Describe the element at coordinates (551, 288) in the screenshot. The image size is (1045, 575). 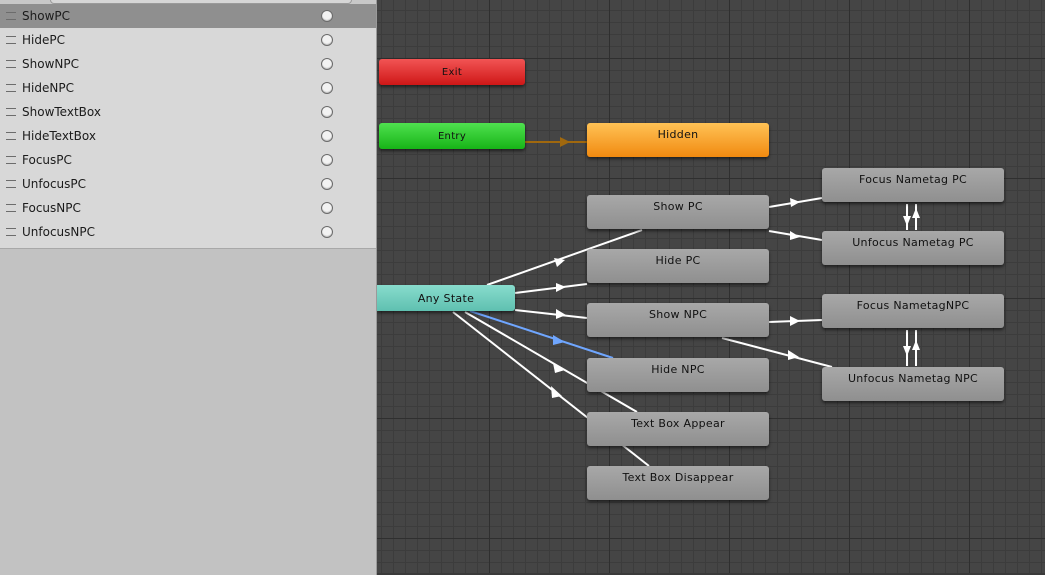
I see `transition-any-hidepc` at that location.